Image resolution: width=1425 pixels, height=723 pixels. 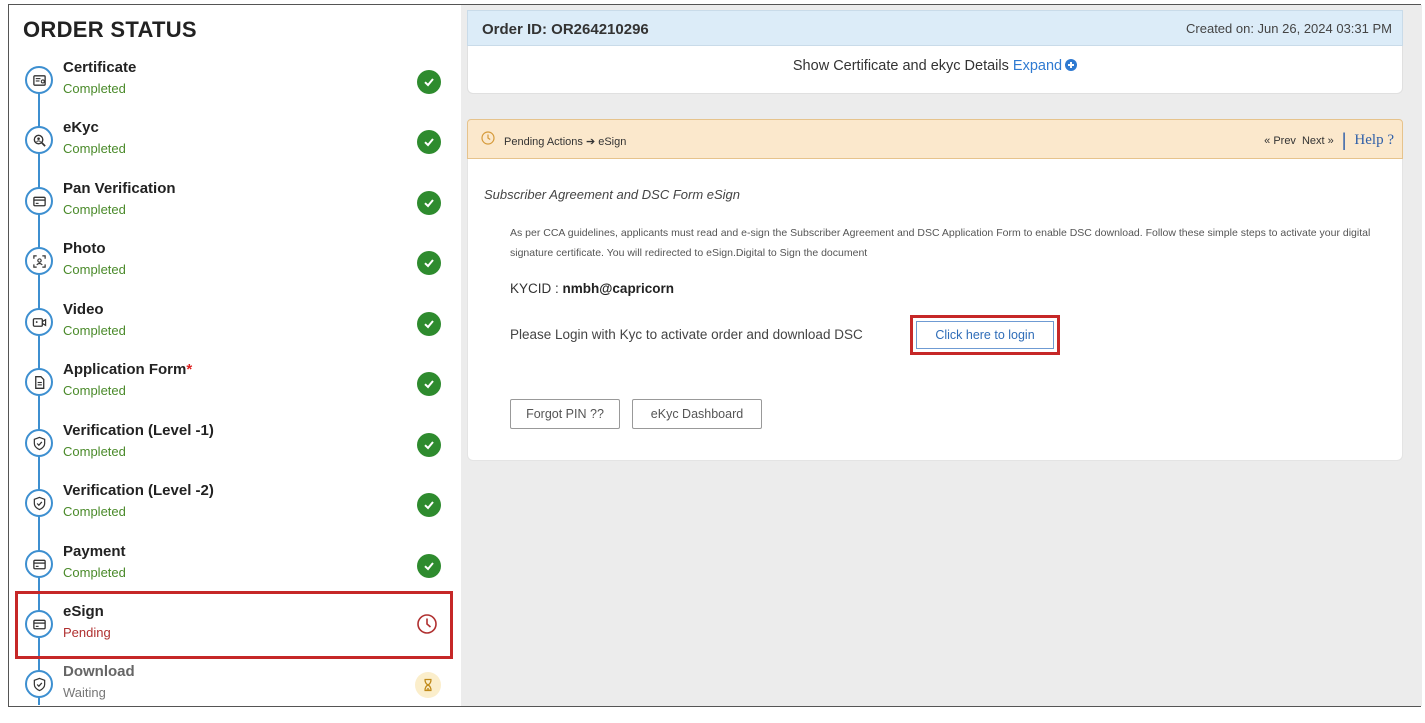 What do you see at coordinates (100, 67) in the screenshot?
I see `step-label: Certificate` at bounding box center [100, 67].